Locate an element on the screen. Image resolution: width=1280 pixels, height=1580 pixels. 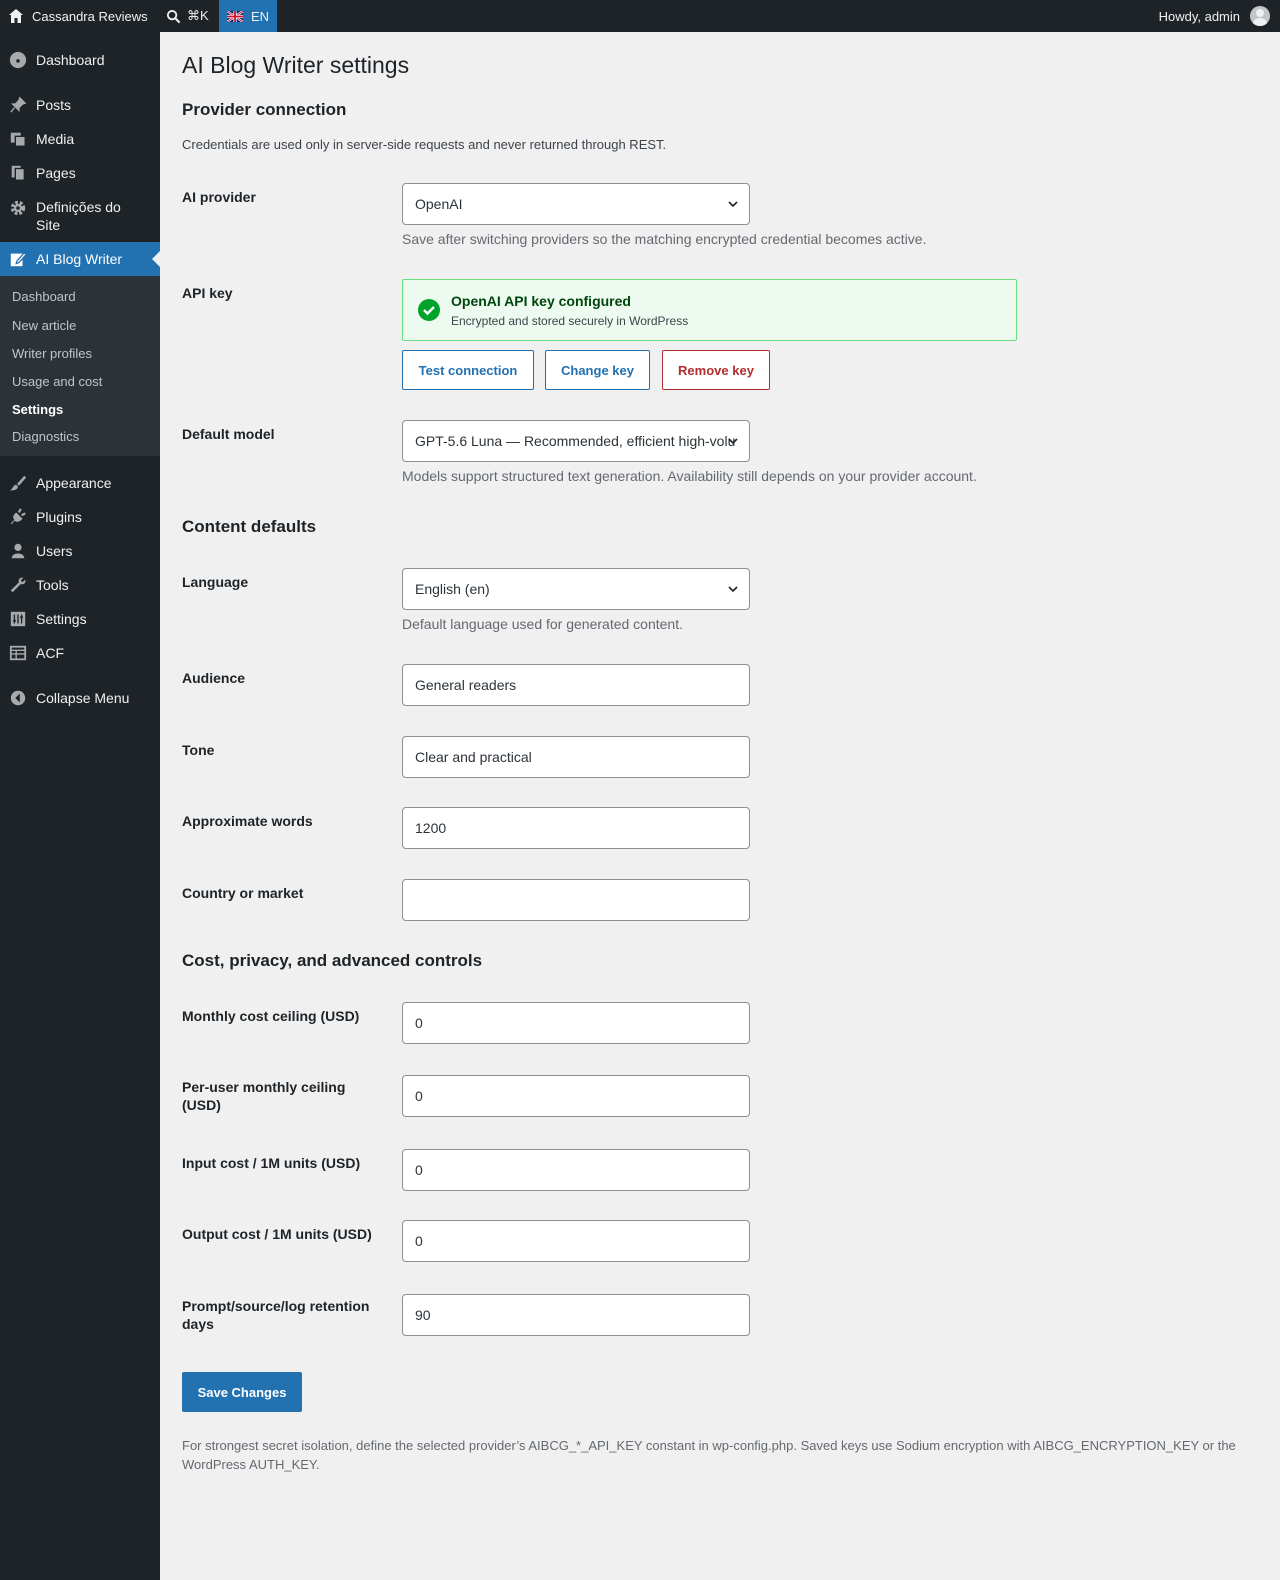
settings-icon is located at coordinates (18, 619).